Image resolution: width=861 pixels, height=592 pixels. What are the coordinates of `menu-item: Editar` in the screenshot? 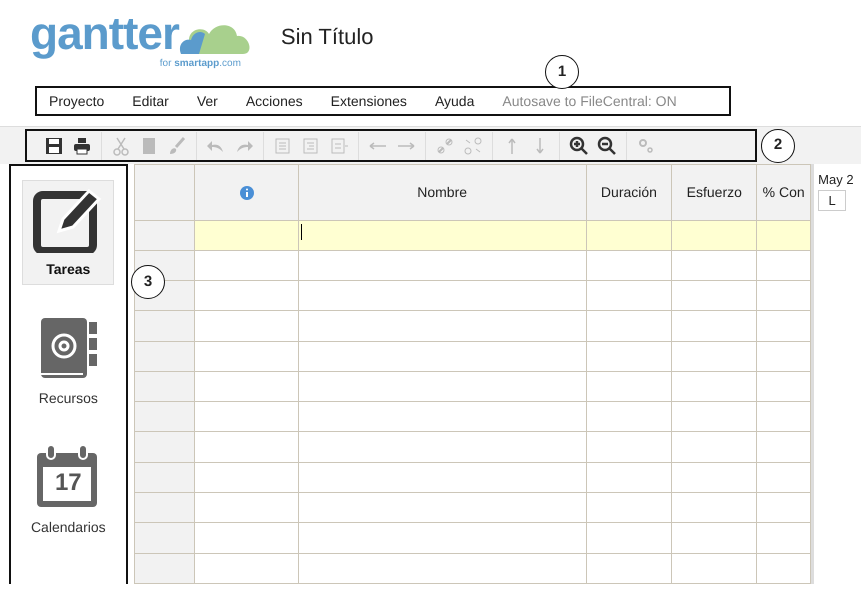 It's located at (150, 101).